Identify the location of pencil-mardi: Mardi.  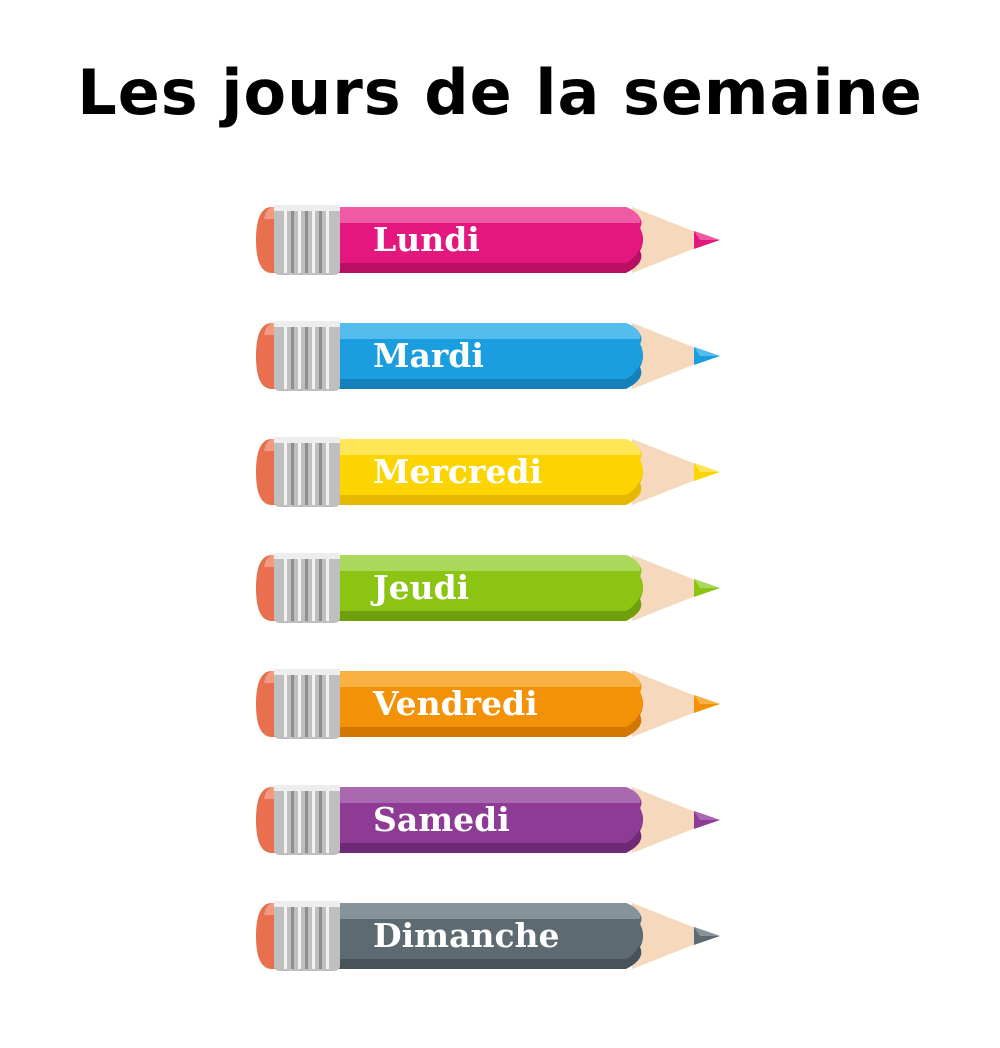
(489, 358).